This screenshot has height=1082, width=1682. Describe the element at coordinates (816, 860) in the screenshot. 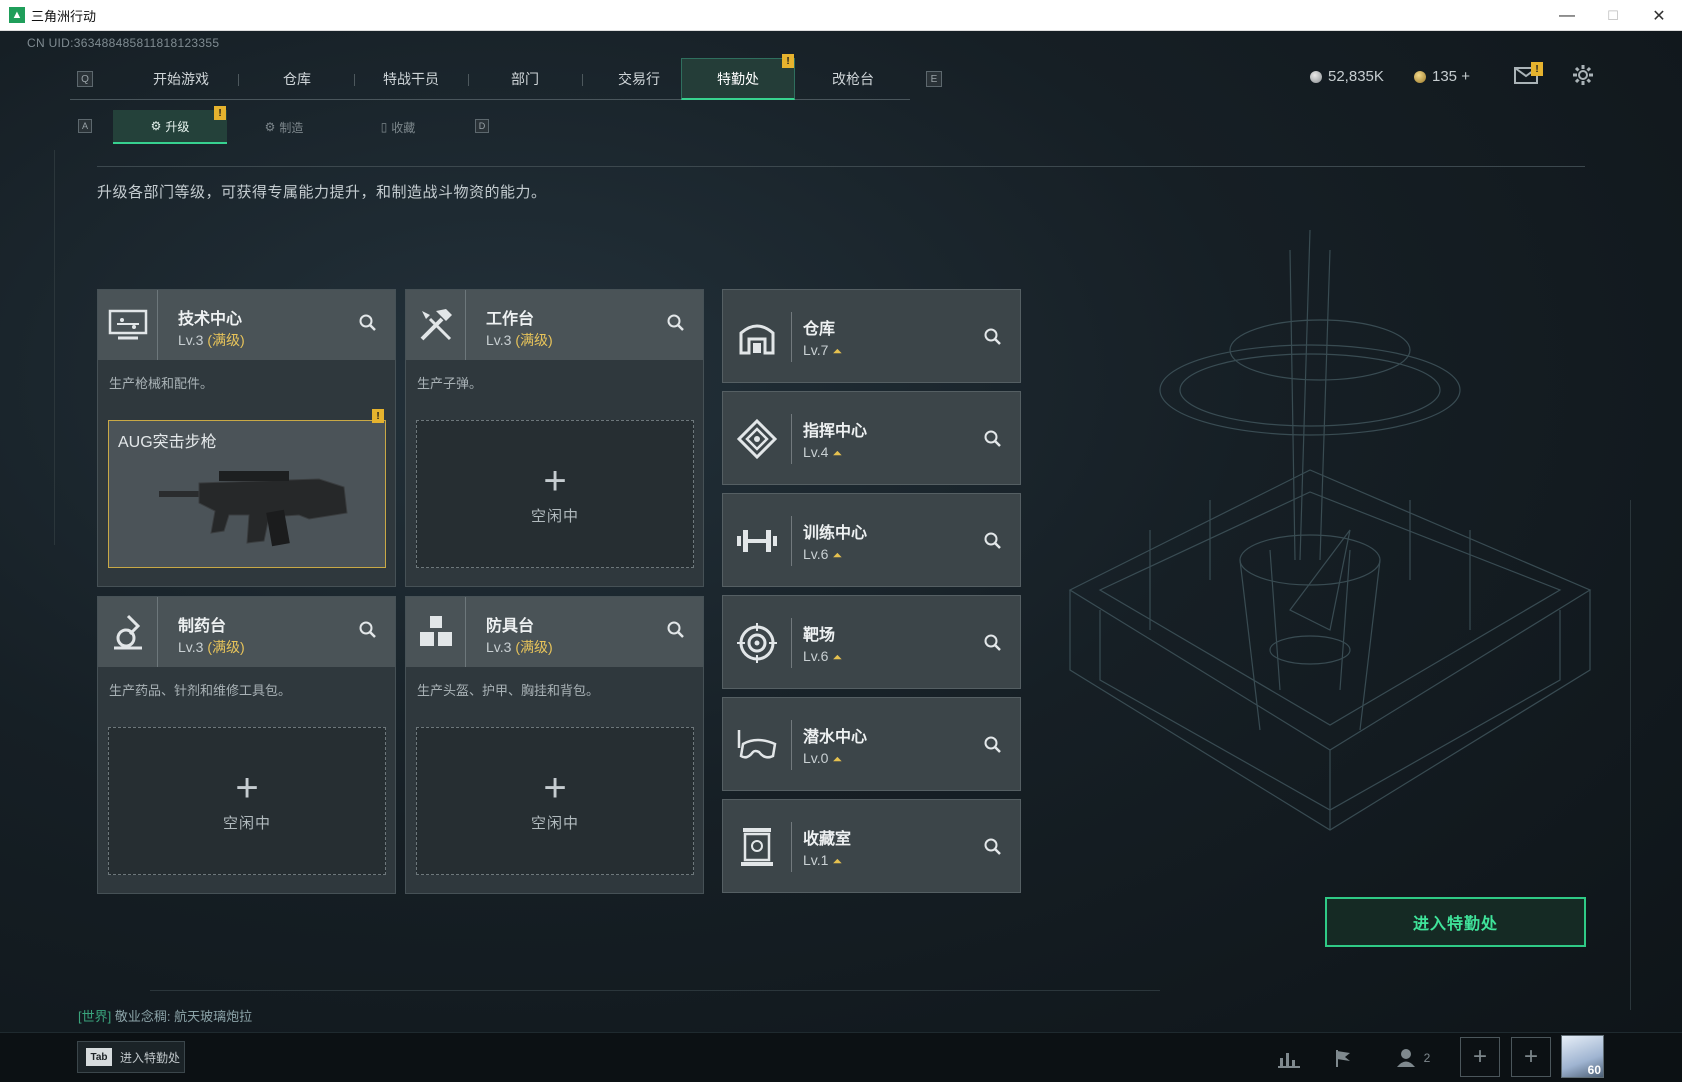

I see `level-value: Lv.1` at that location.